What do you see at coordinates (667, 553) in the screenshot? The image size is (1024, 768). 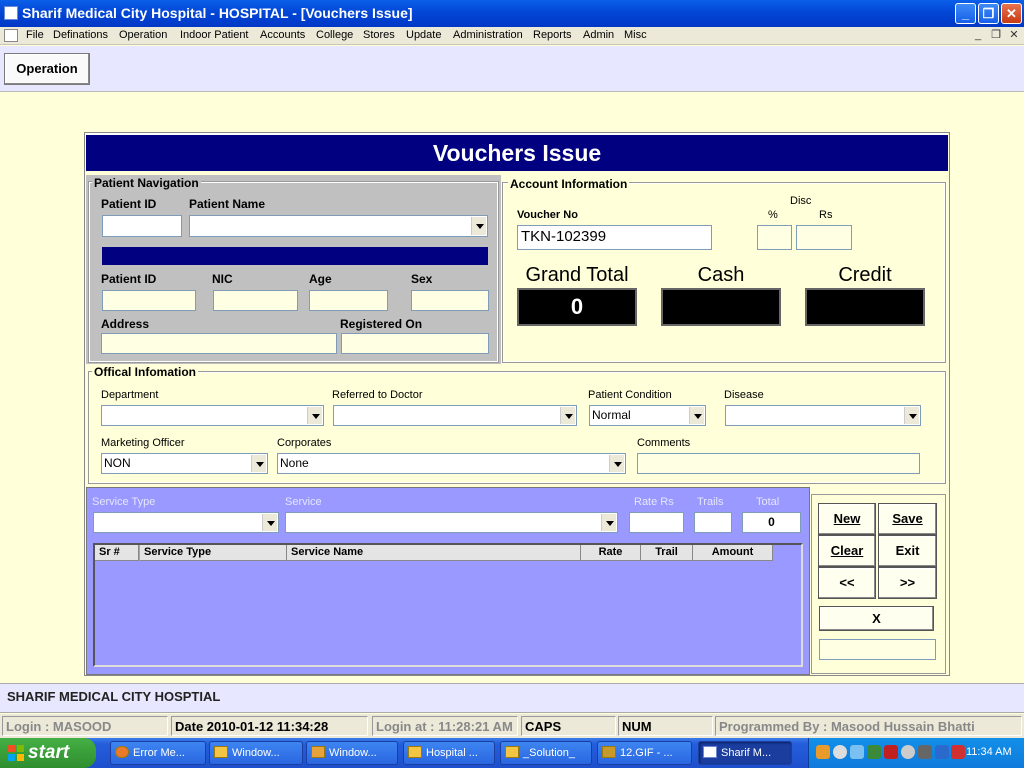 I see `column-header-trail: Trail` at bounding box center [667, 553].